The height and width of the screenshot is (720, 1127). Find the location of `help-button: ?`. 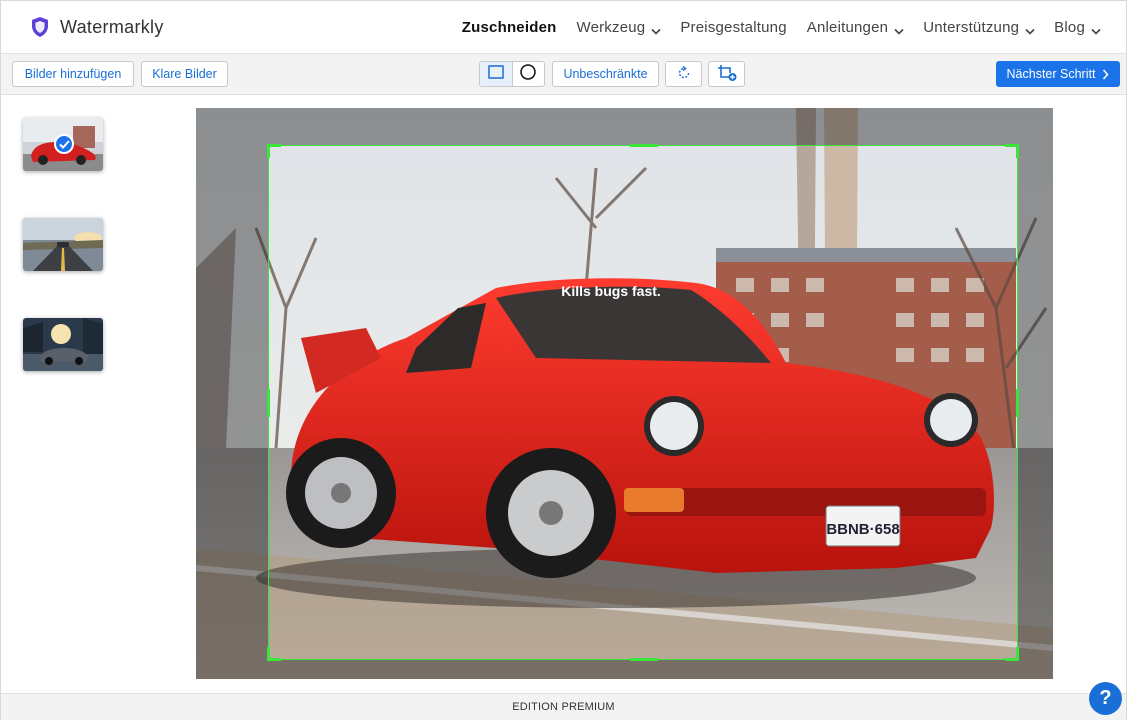

help-button: ? is located at coordinates (1105, 698).